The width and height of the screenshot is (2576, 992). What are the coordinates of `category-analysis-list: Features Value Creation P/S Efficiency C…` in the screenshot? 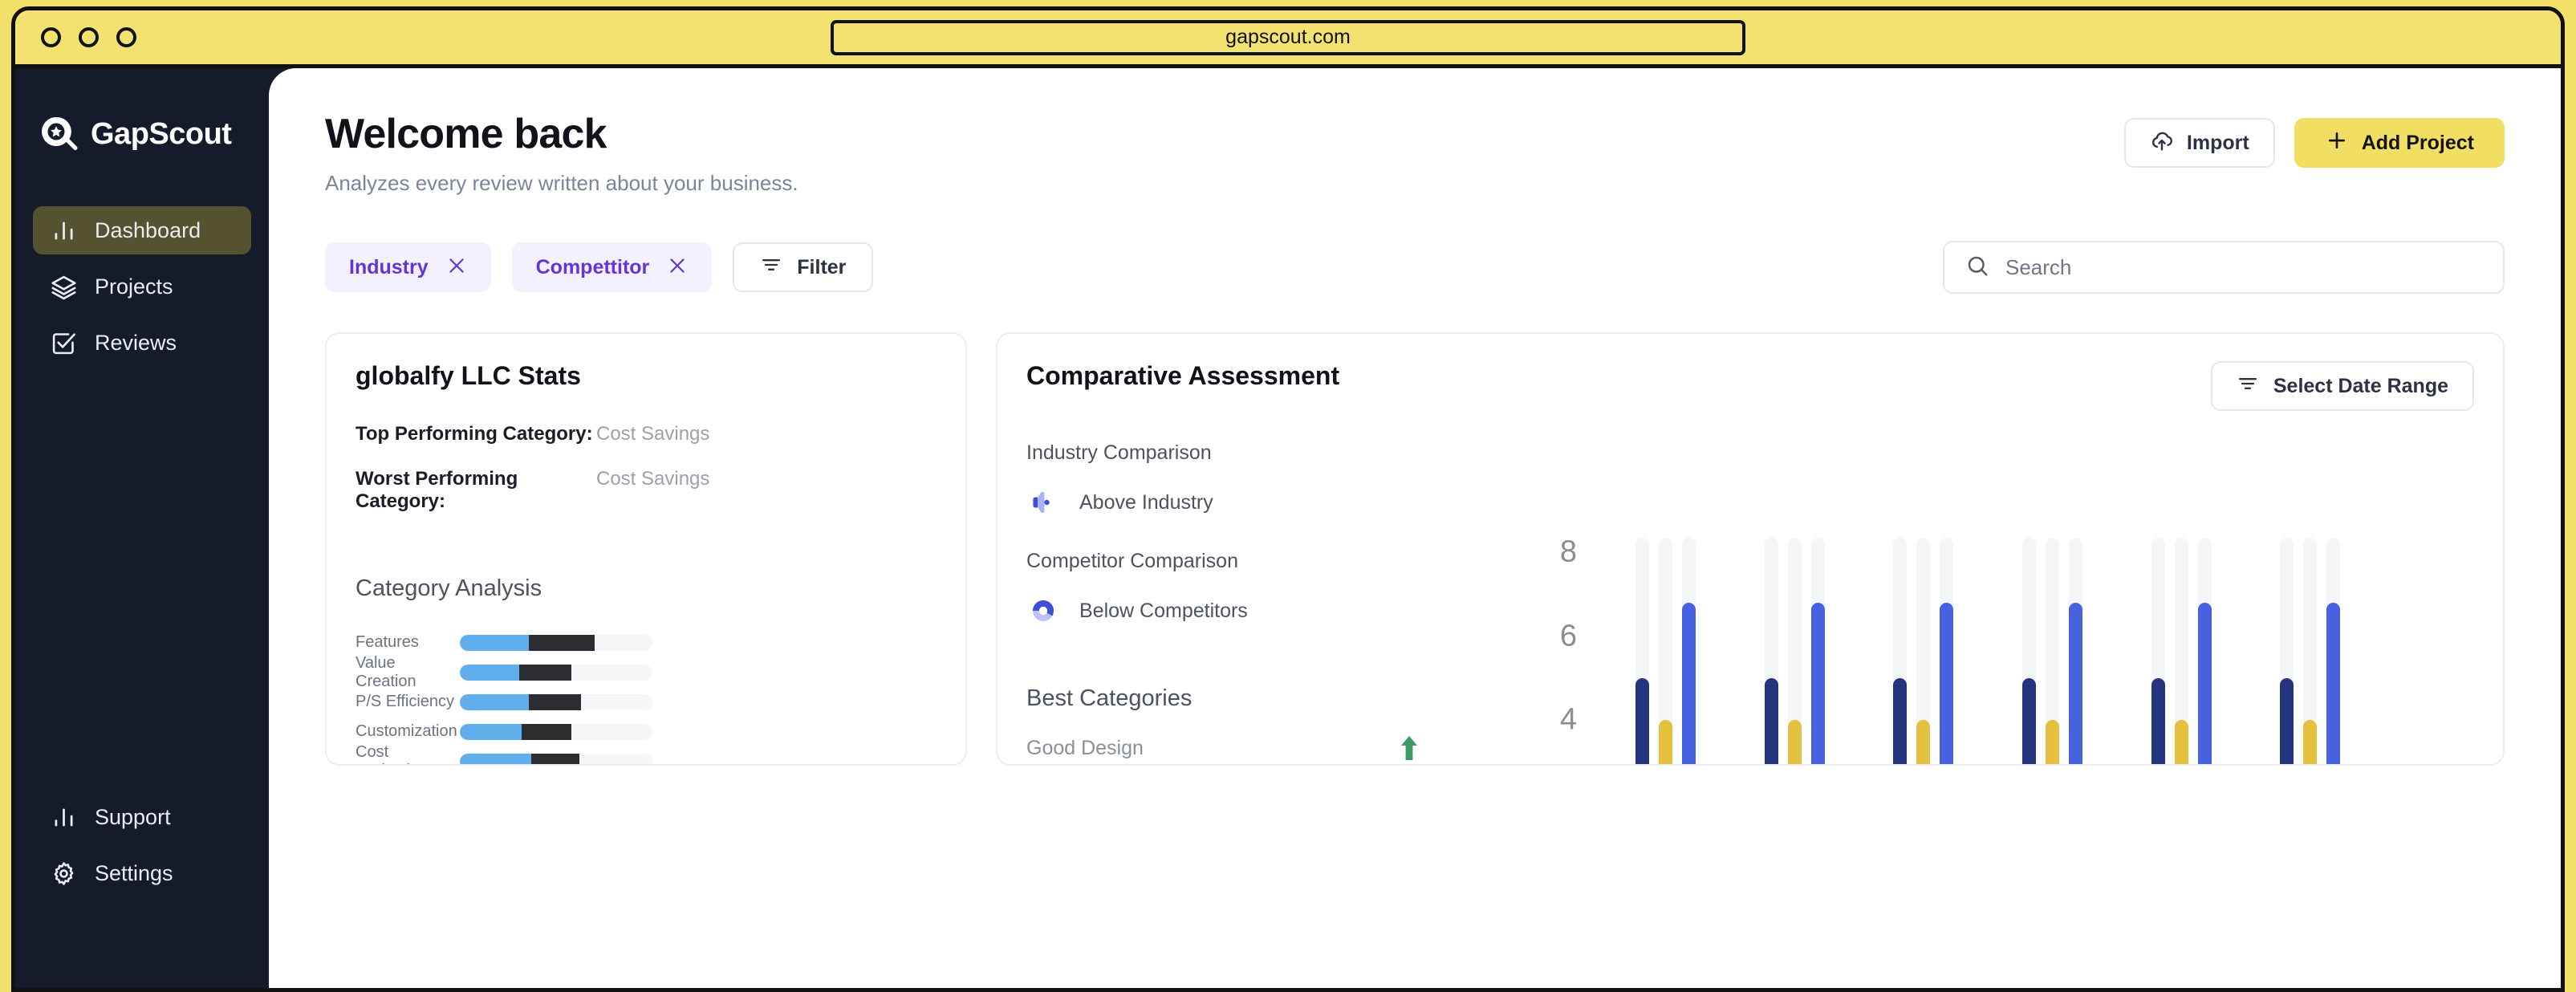 It's located at (646, 696).